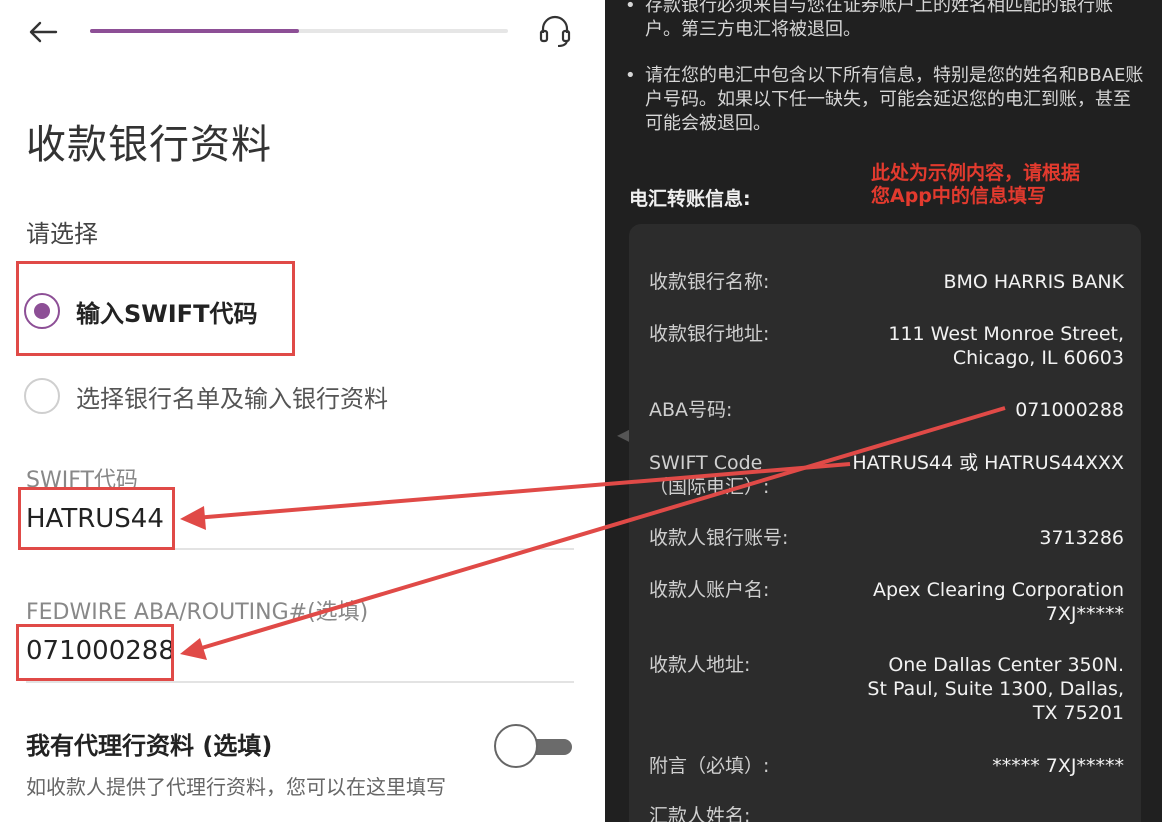 This screenshot has height=822, width=1162. I want to click on section-title: 电汇转账信息:, so click(690, 199).